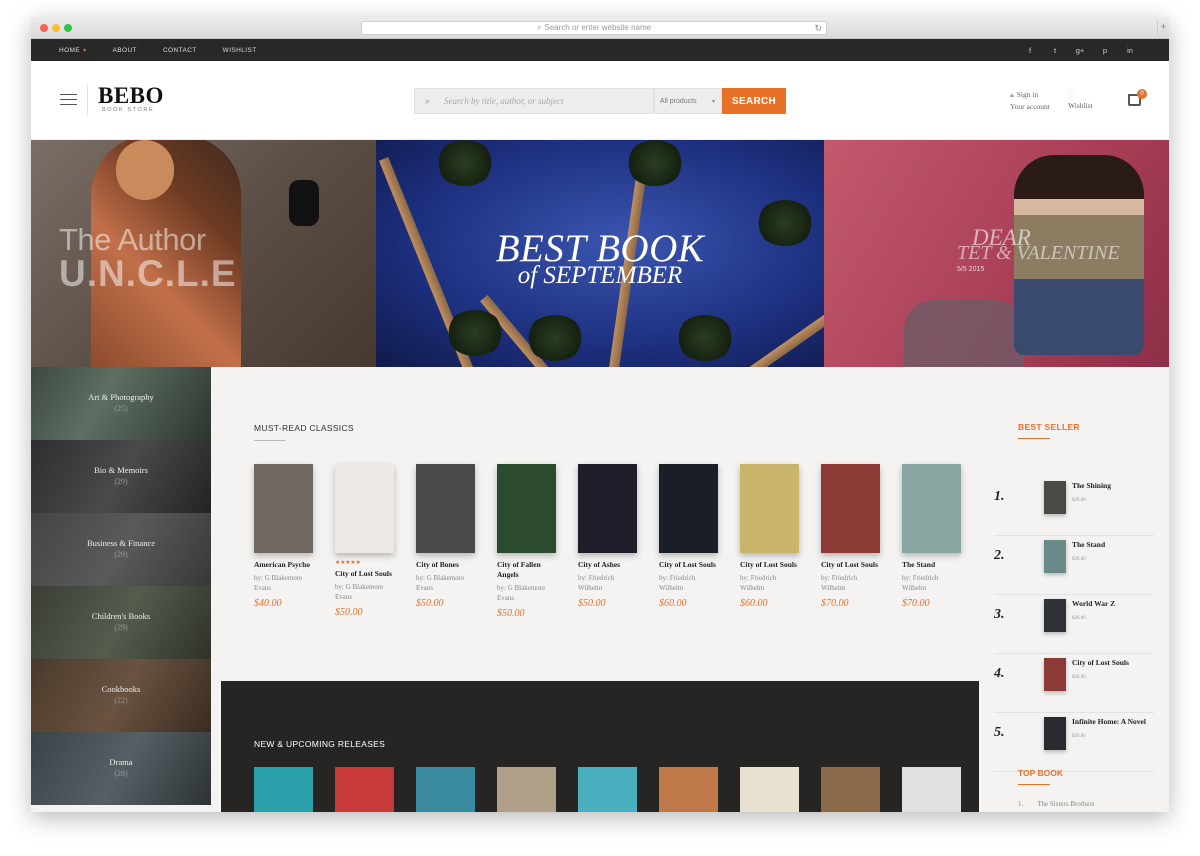 The image size is (1200, 856). Describe the element at coordinates (932, 565) in the screenshot. I see `book-title: The Stand` at that location.